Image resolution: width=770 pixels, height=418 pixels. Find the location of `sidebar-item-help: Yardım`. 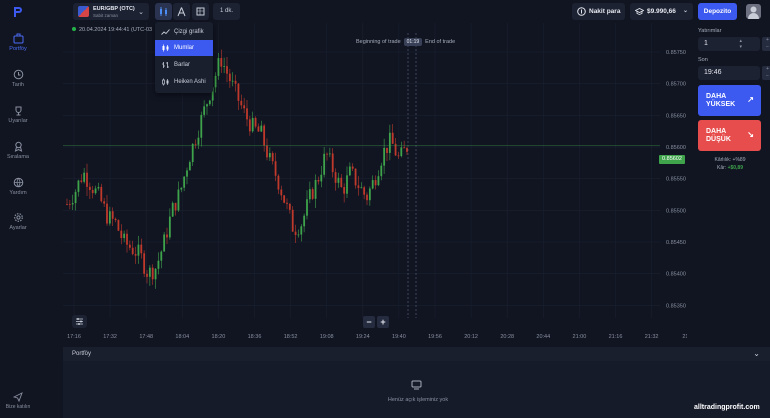

sidebar-item-help: Yardım is located at coordinates (18, 186).